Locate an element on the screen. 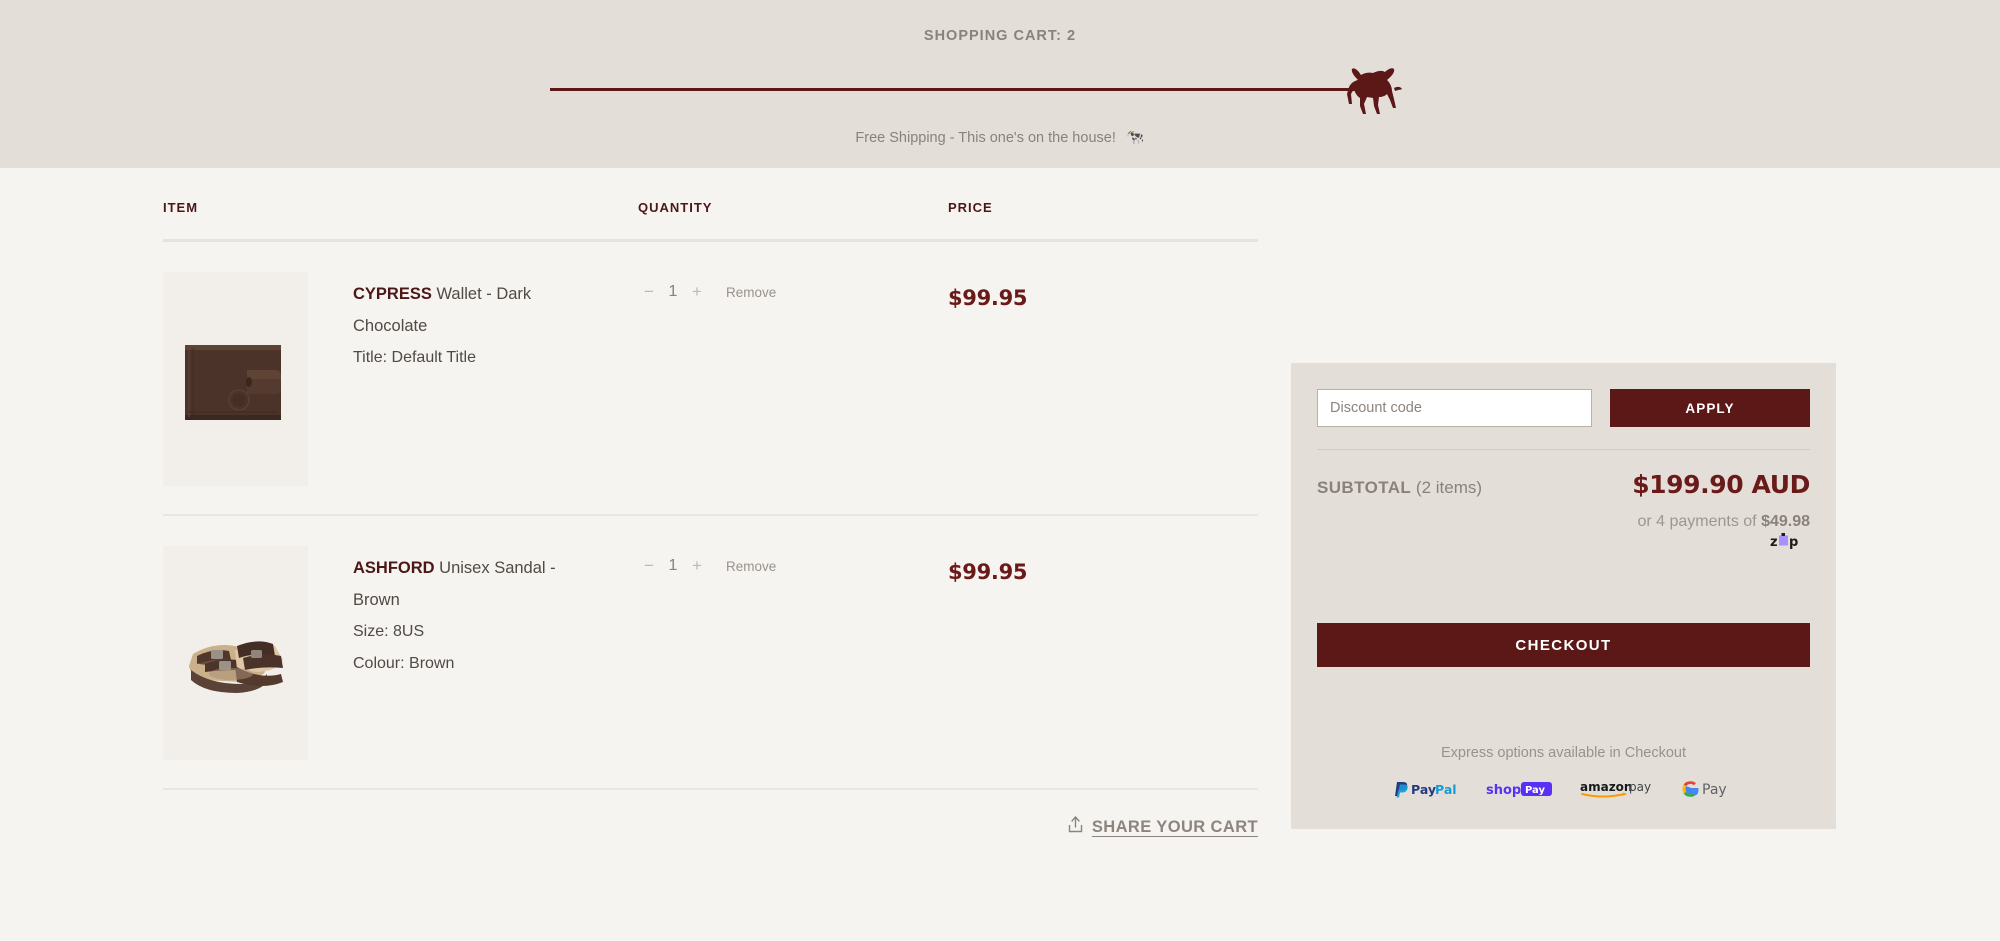 The height and width of the screenshot is (941, 2000). checkout-button: CHECKOUT is located at coordinates (1563, 645).